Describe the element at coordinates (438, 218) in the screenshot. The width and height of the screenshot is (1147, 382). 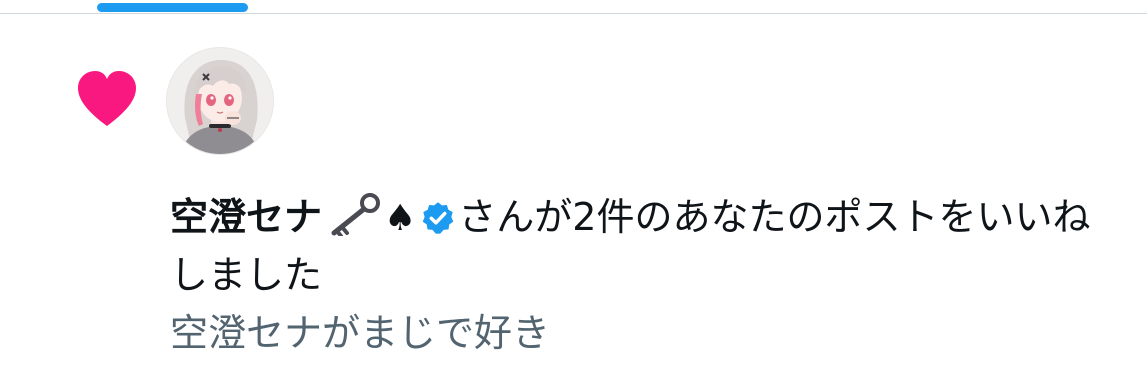
I see `verified-icon` at that location.